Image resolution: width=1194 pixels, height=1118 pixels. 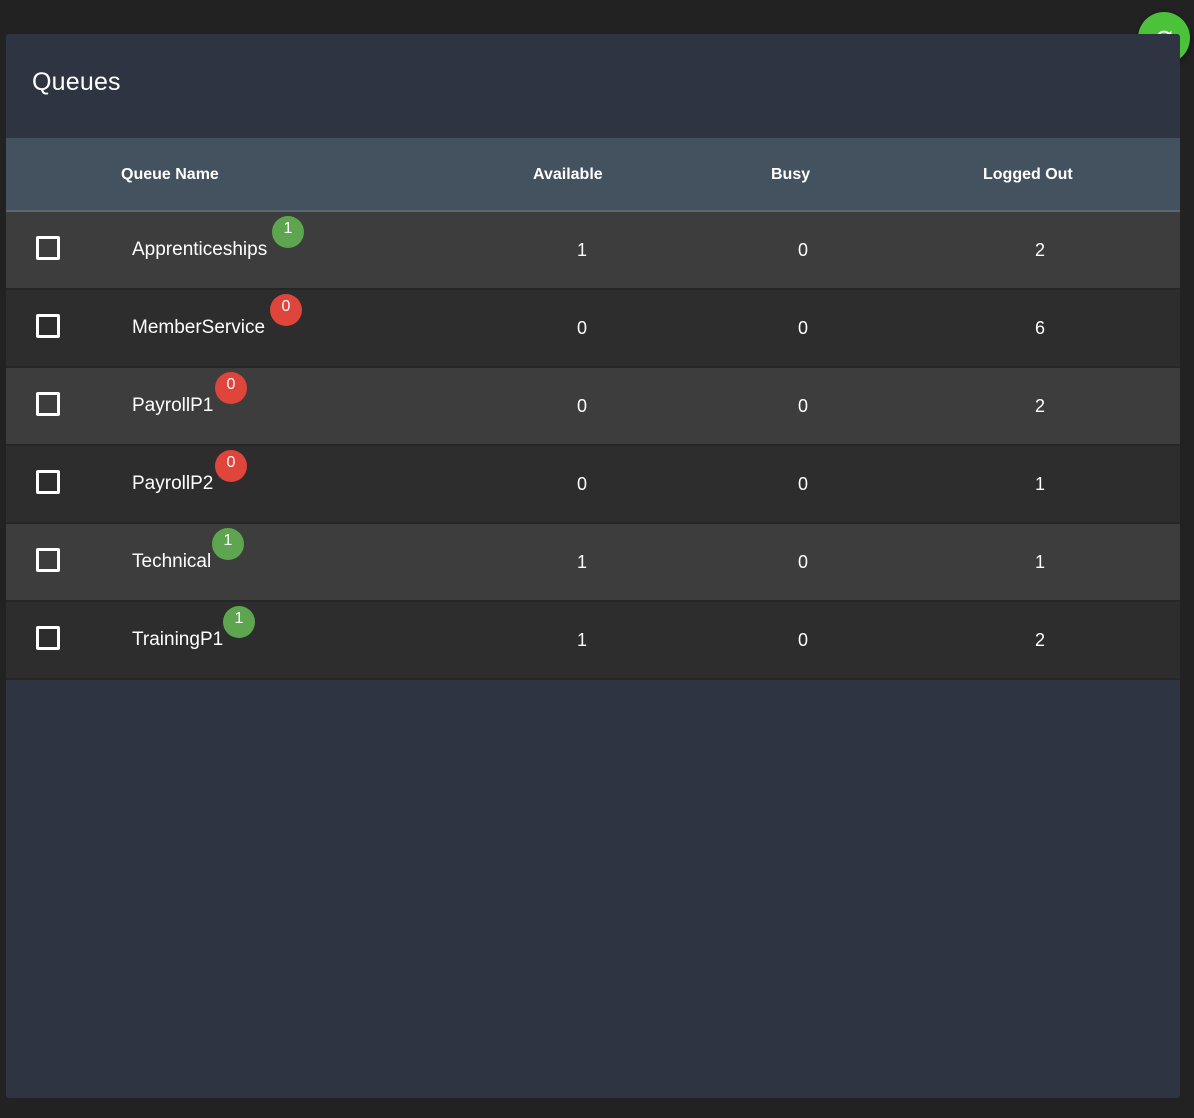 I want to click on queue-name: Apprenticeships, so click(x=200, y=249).